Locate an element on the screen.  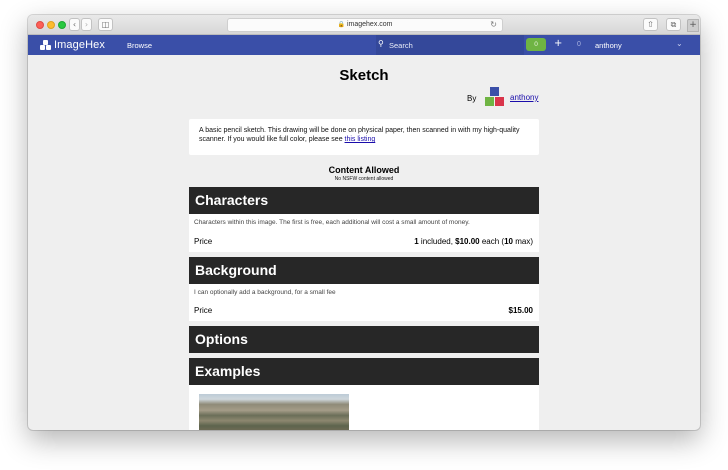
examples-section-header: Examples is located at coordinates (364, 371).